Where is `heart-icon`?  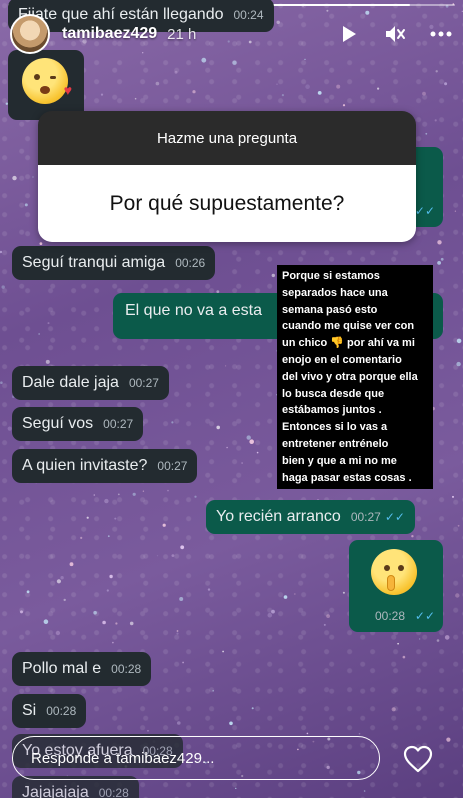 heart-icon is located at coordinates (418, 759).